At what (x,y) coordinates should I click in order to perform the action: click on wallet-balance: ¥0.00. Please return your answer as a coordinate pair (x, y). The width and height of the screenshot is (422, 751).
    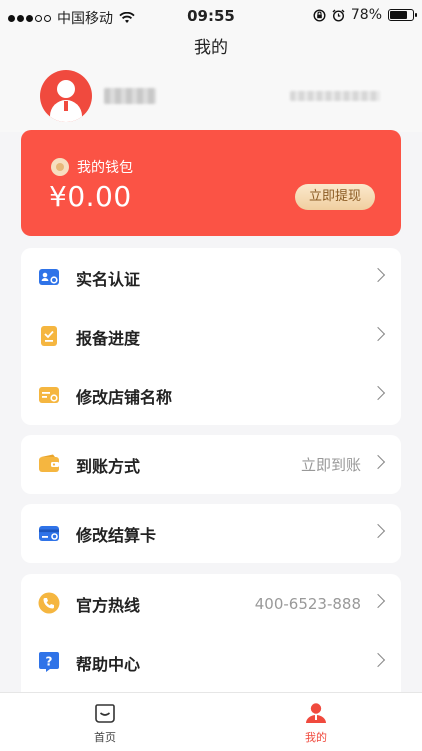
    Looking at the image, I should click on (90, 196).